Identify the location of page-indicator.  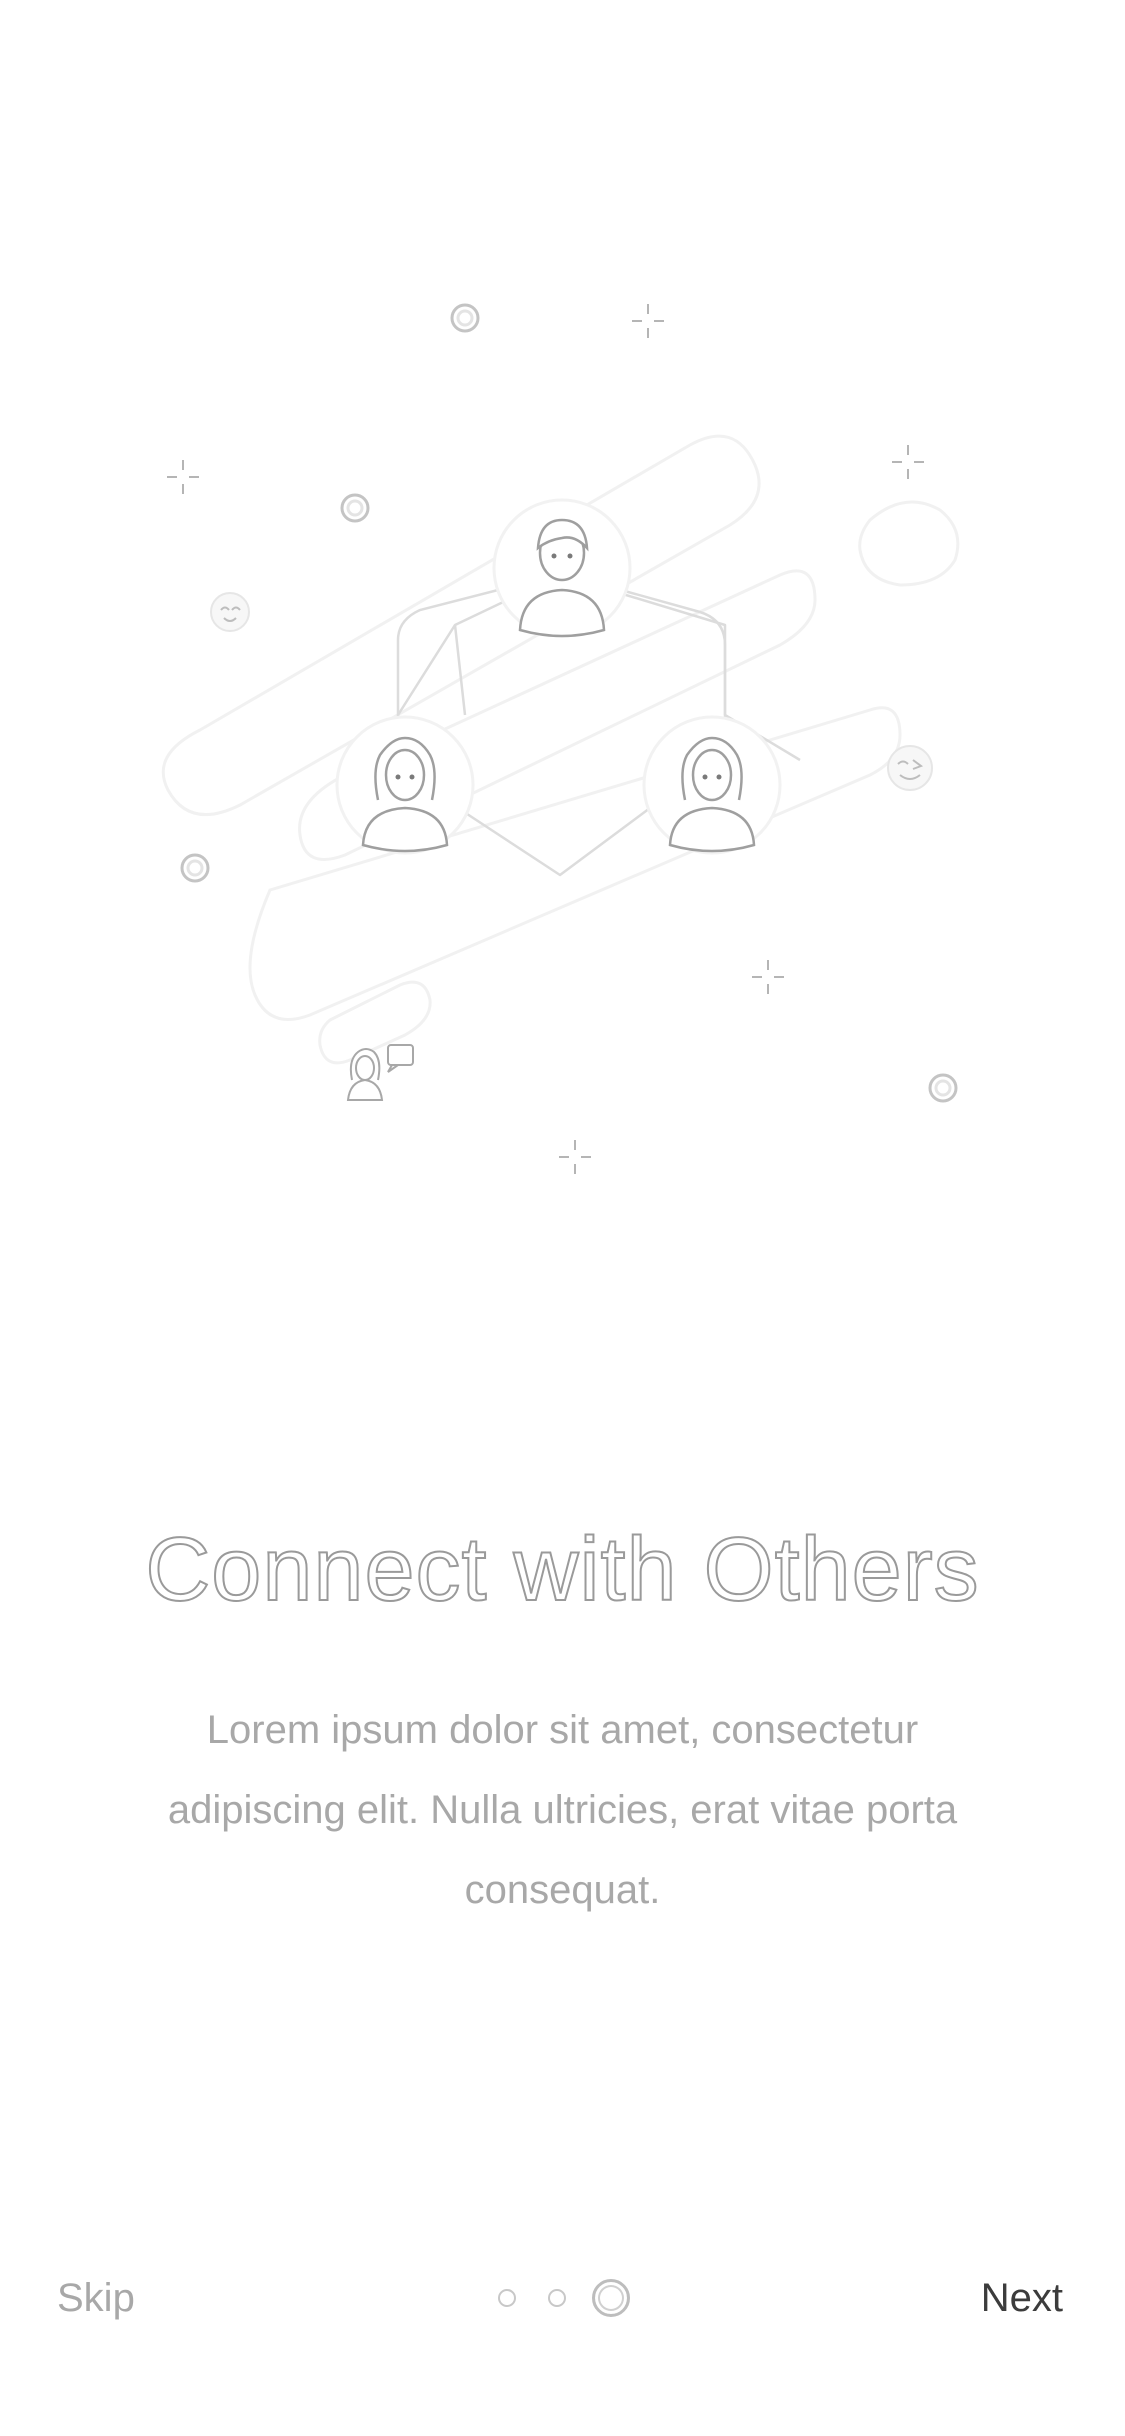
(565, 2297).